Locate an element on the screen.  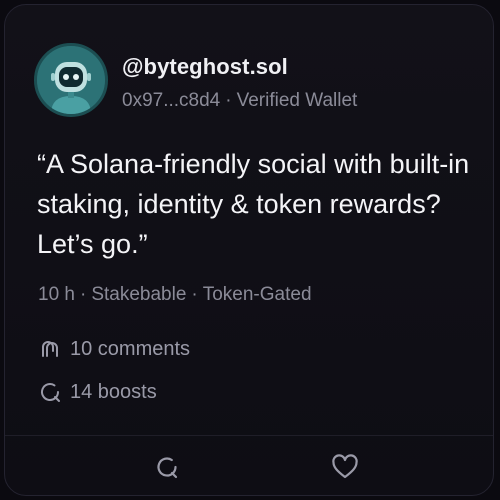
divider is located at coordinates (249, 435).